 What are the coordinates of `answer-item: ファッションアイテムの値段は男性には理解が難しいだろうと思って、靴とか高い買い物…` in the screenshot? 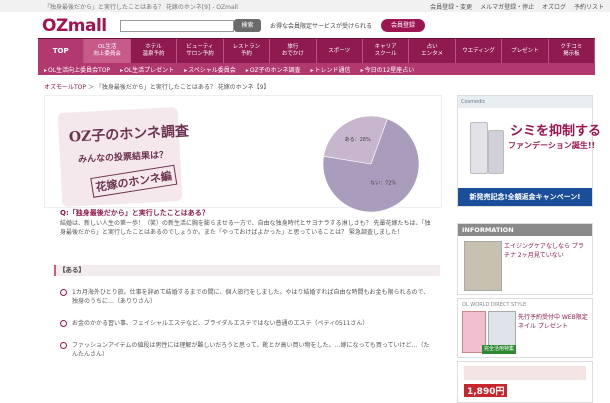 It's located at (247, 350).